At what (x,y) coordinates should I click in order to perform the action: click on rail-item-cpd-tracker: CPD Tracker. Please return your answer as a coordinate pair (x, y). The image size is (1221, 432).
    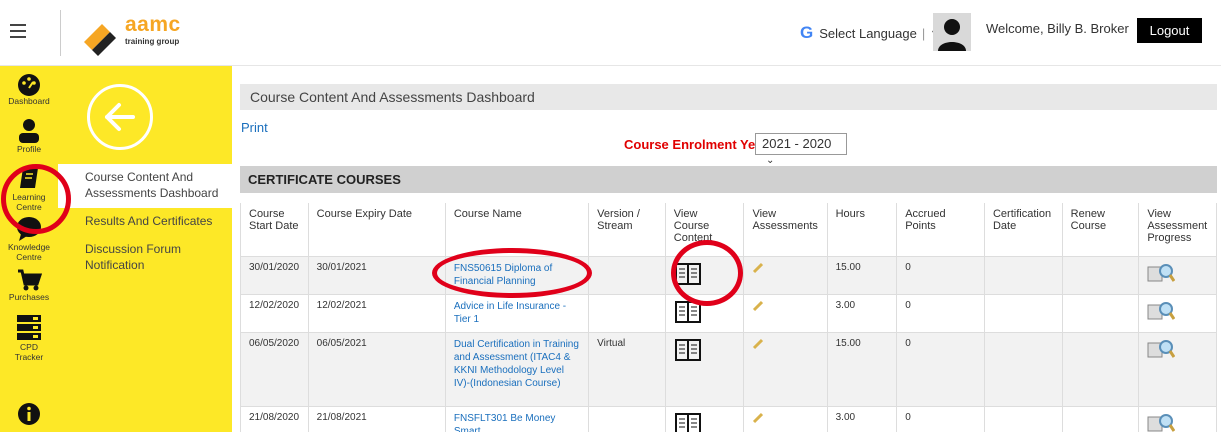
    Looking at the image, I should click on (29, 338).